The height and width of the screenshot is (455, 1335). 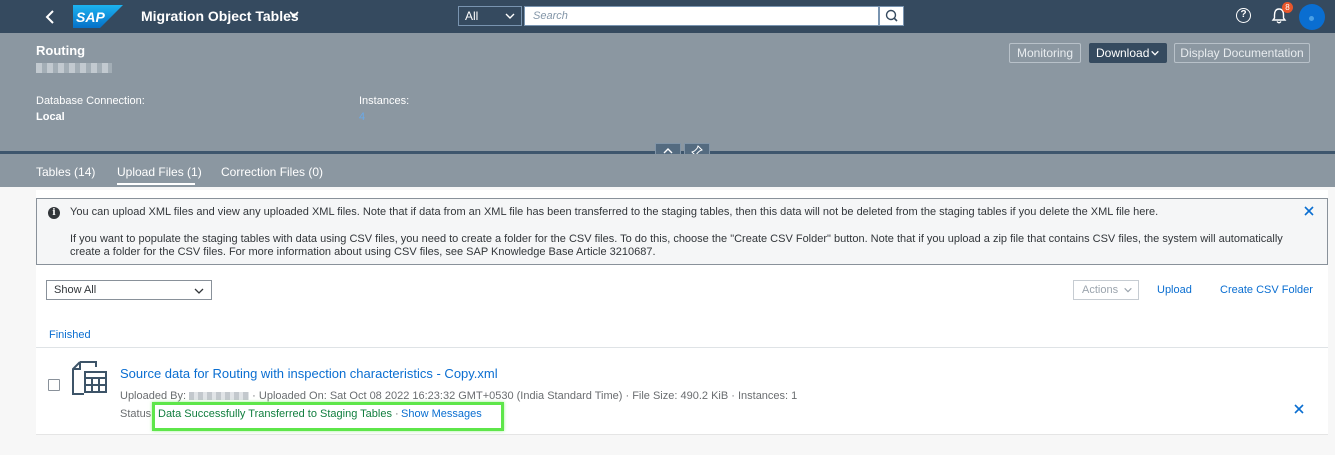 I want to click on status-label: Status:, so click(x=137, y=414).